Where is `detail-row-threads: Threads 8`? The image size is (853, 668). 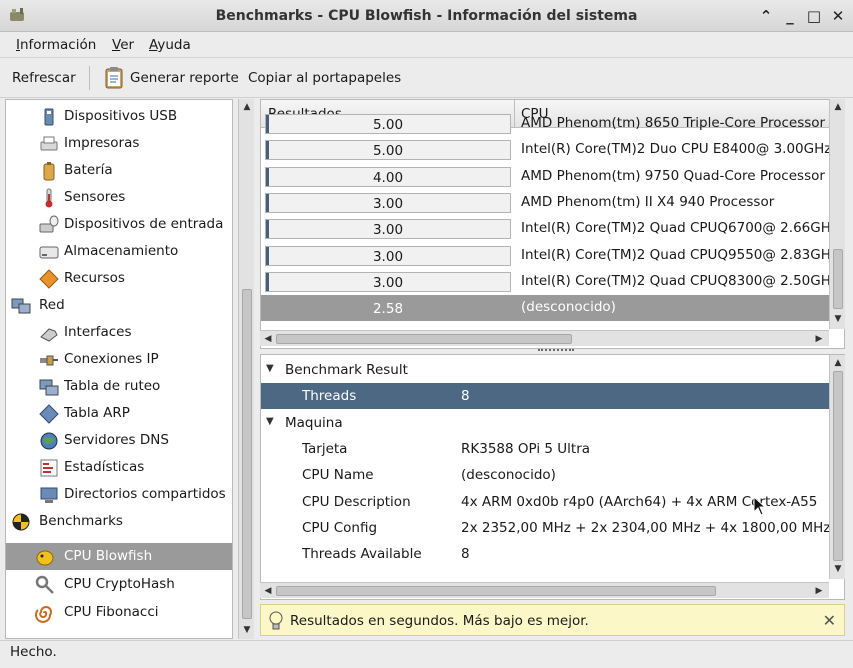
detail-row-threads: Threads 8 is located at coordinates (545, 396).